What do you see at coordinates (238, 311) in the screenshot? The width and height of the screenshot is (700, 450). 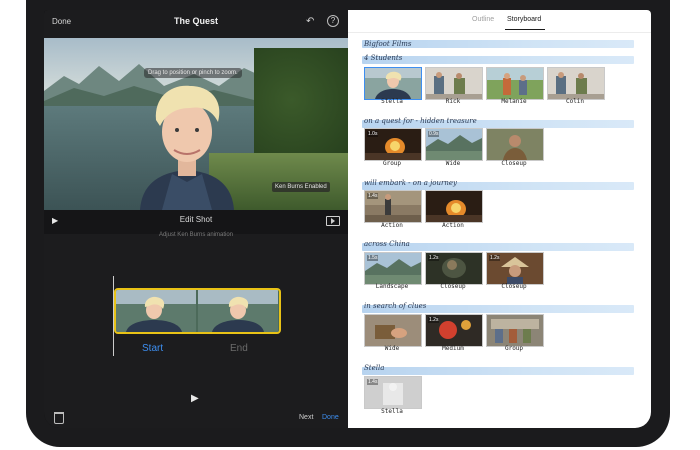 I see `end-frame-thumb` at bounding box center [238, 311].